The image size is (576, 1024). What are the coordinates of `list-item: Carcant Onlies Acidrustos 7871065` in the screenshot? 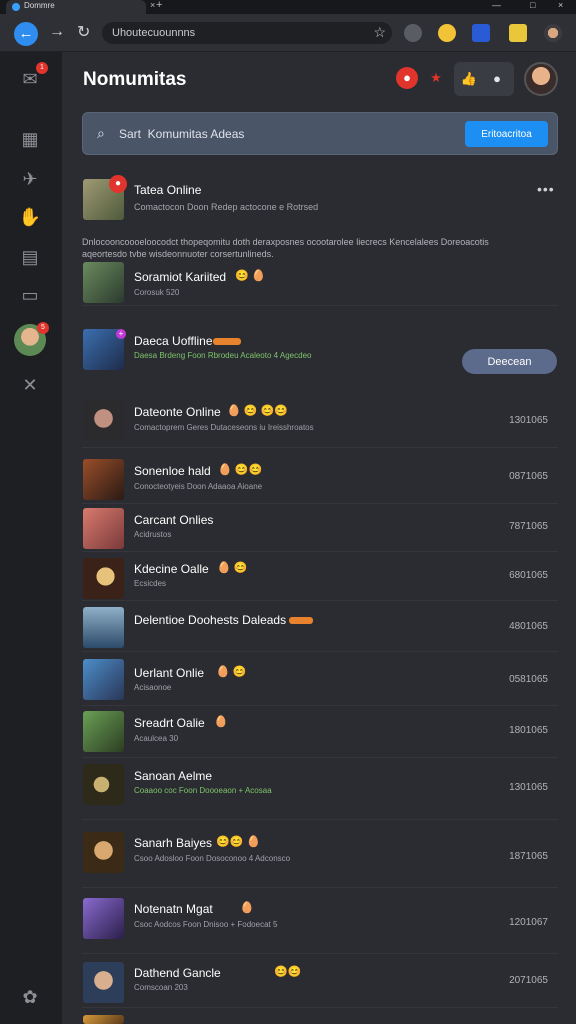 It's located at (320, 529).